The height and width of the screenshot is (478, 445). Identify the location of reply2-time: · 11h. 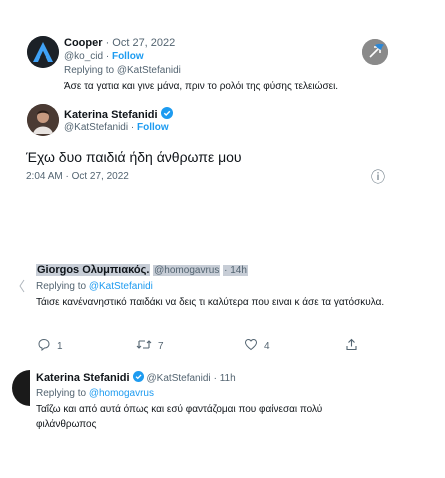
(225, 378).